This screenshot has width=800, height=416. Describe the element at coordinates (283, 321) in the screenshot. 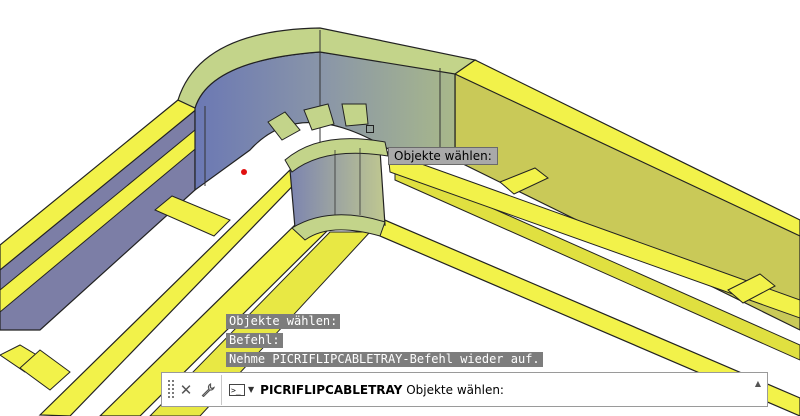

I see `history-line: Objekte wählen:` at that location.